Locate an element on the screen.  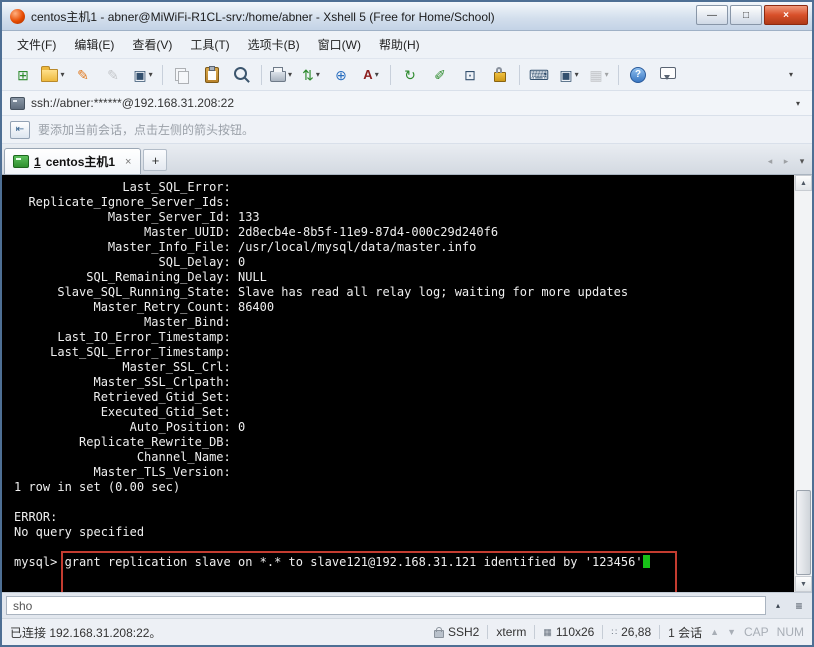
terminal-type-label: xterm is located at coordinates (511, 632).